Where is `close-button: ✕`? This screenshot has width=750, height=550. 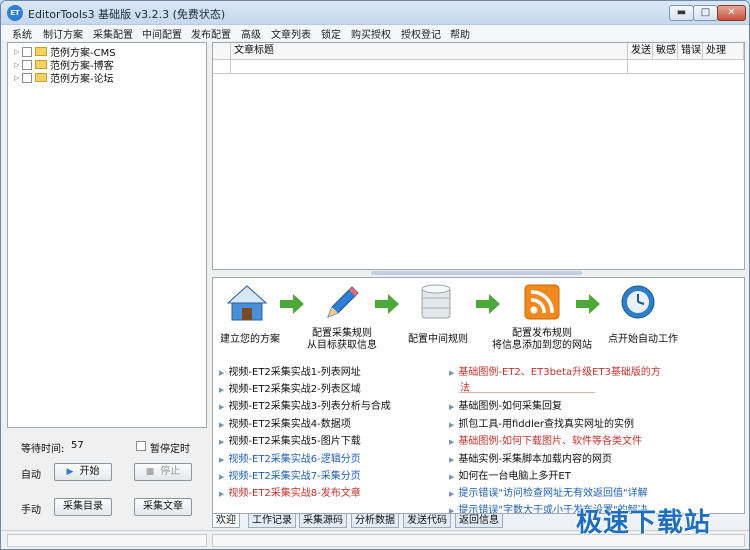 close-button: ✕ is located at coordinates (731, 13).